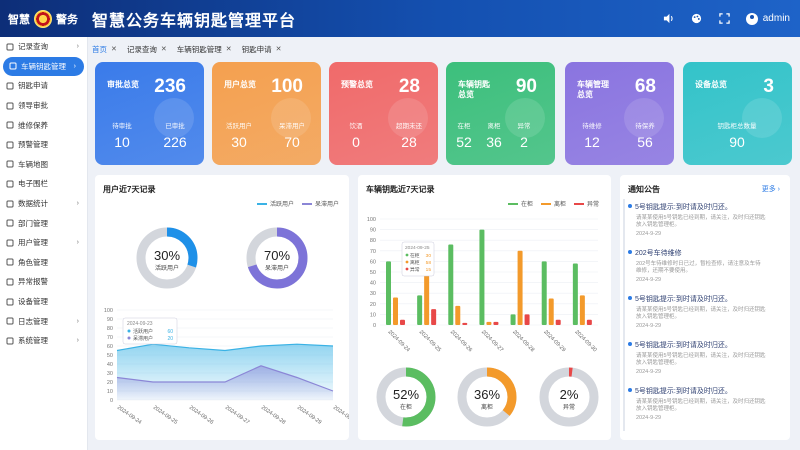 The width and height of the screenshot is (800, 450). I want to click on sidebar-item-10: 用户管理 ›, so click(43, 243).